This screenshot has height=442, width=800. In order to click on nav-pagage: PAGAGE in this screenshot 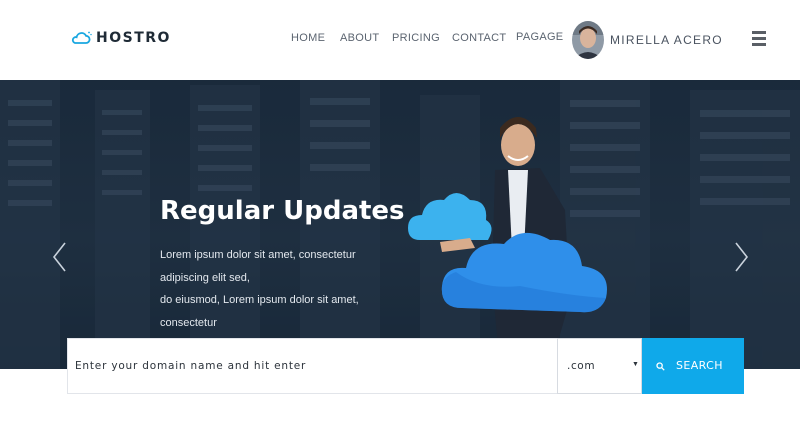, I will do `click(539, 37)`.